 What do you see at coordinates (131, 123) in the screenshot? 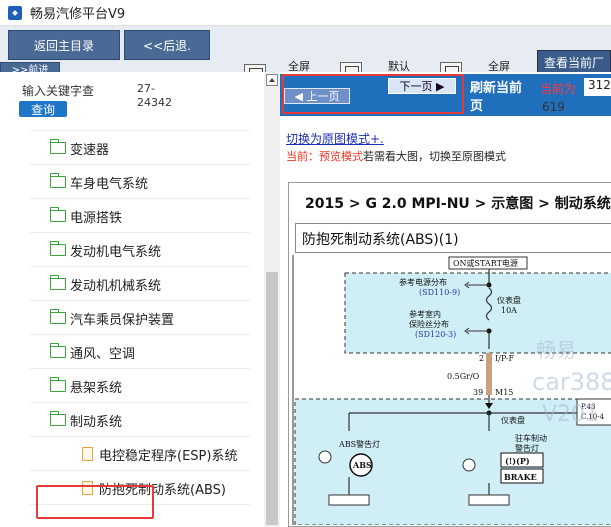
I see `tree-item-label: 4 轮驱动系统 (4WD)` at bounding box center [131, 123].